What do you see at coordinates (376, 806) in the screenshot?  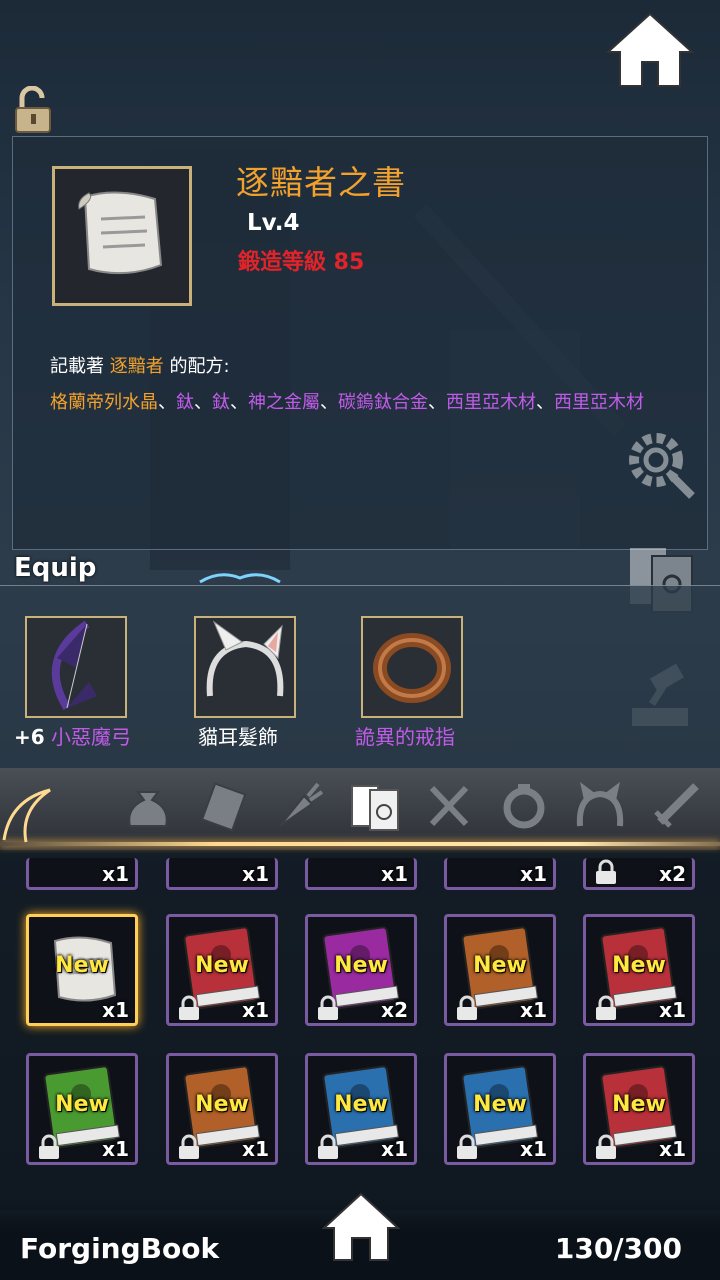 I see `category-book-icon` at bounding box center [376, 806].